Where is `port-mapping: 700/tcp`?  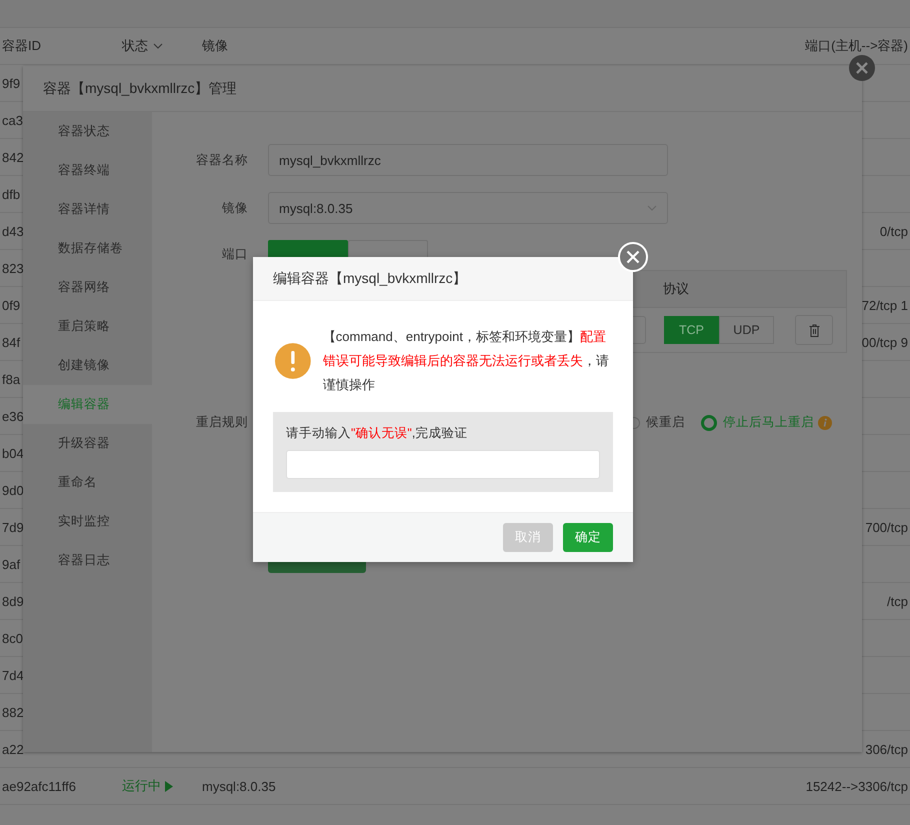
port-mapping: 700/tcp is located at coordinates (886, 527).